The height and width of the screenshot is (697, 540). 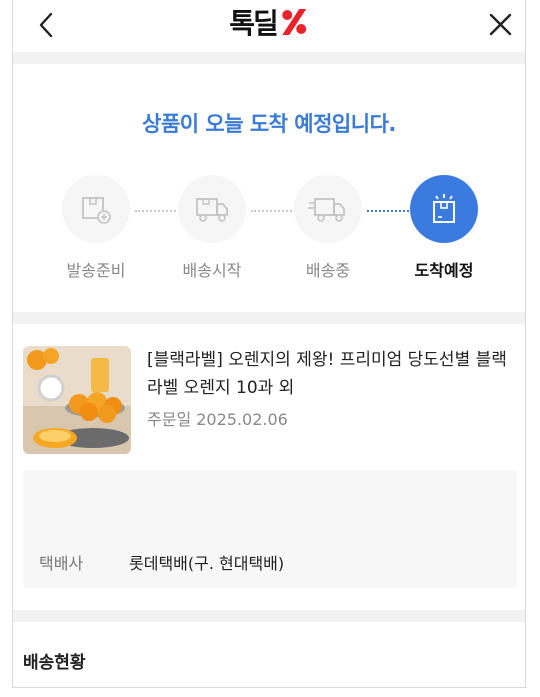 I want to click on logo-text: 톡딜, so click(x=254, y=23).